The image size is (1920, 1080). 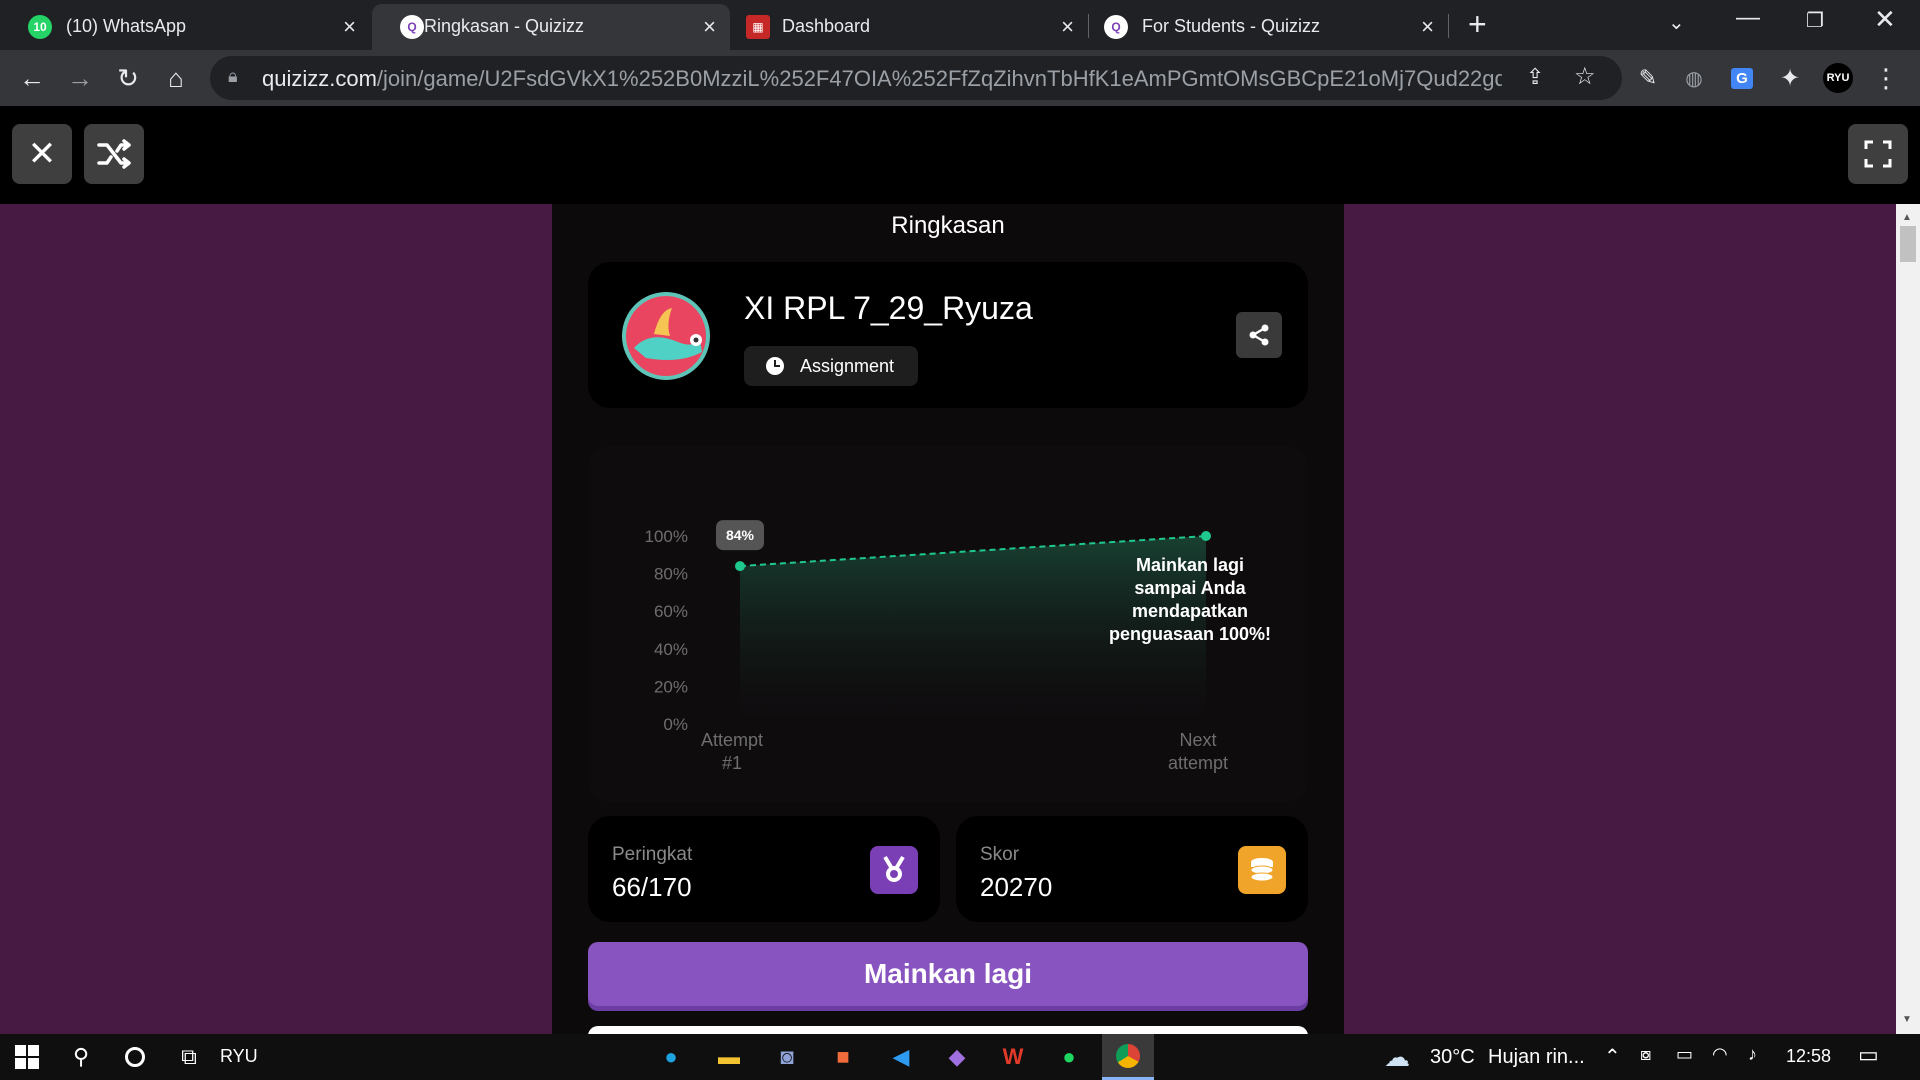 I want to click on reload-icon: ↻, so click(x=128, y=78).